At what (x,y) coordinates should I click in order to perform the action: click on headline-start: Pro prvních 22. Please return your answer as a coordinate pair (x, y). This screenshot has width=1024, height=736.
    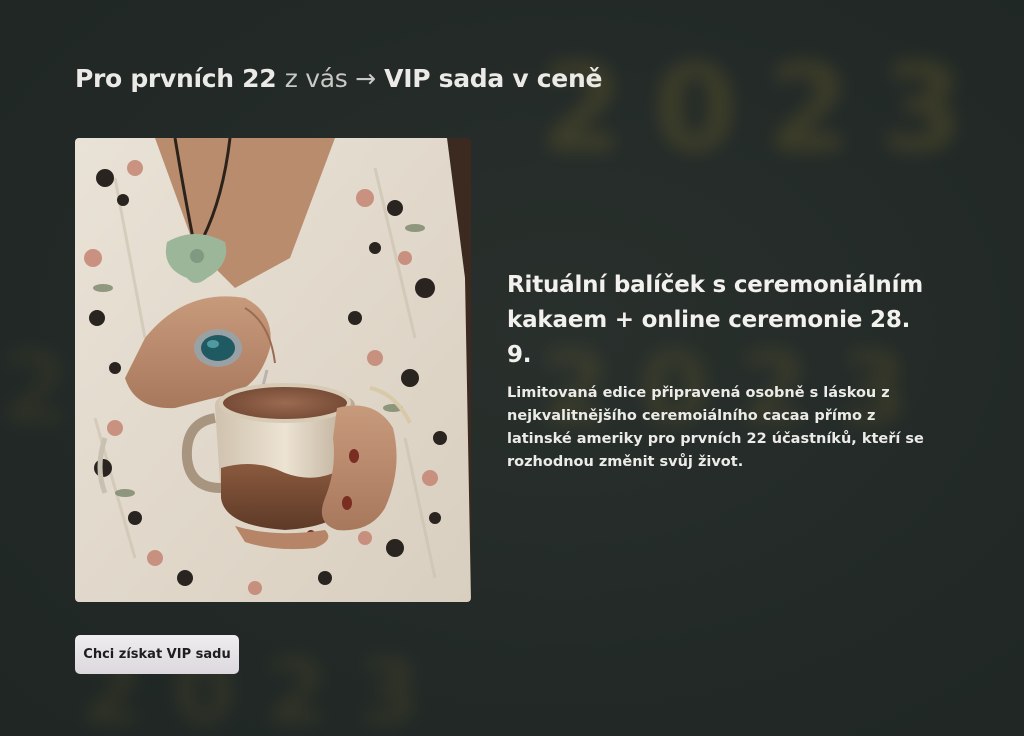
    Looking at the image, I should click on (176, 78).